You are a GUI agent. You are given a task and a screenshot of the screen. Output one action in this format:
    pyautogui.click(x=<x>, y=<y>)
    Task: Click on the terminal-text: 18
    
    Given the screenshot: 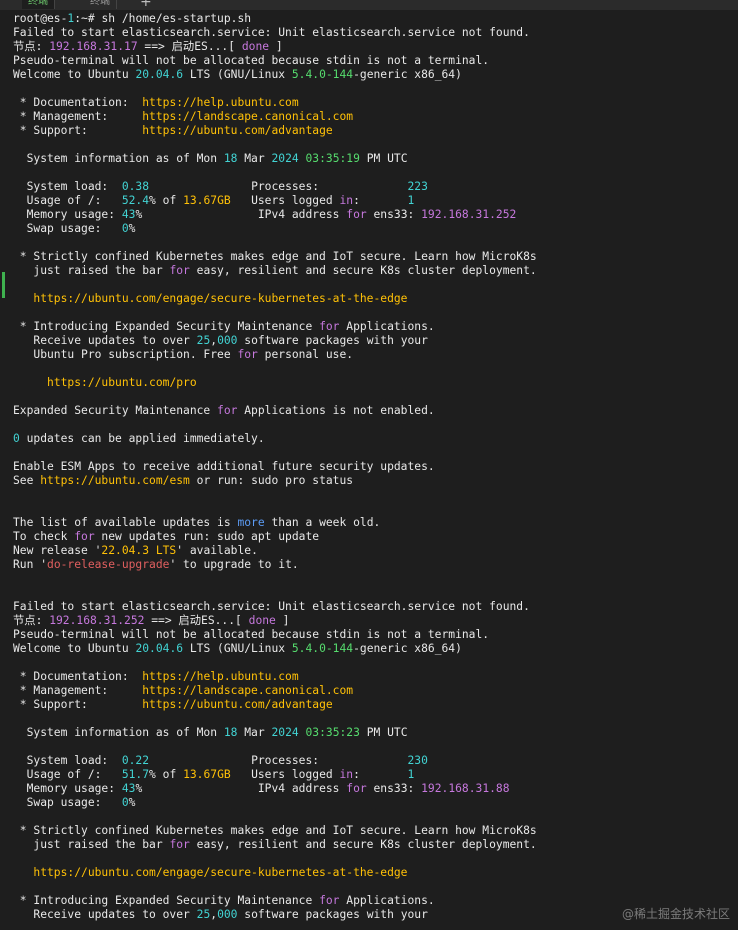 What is the action you would take?
    pyautogui.click(x=230, y=158)
    